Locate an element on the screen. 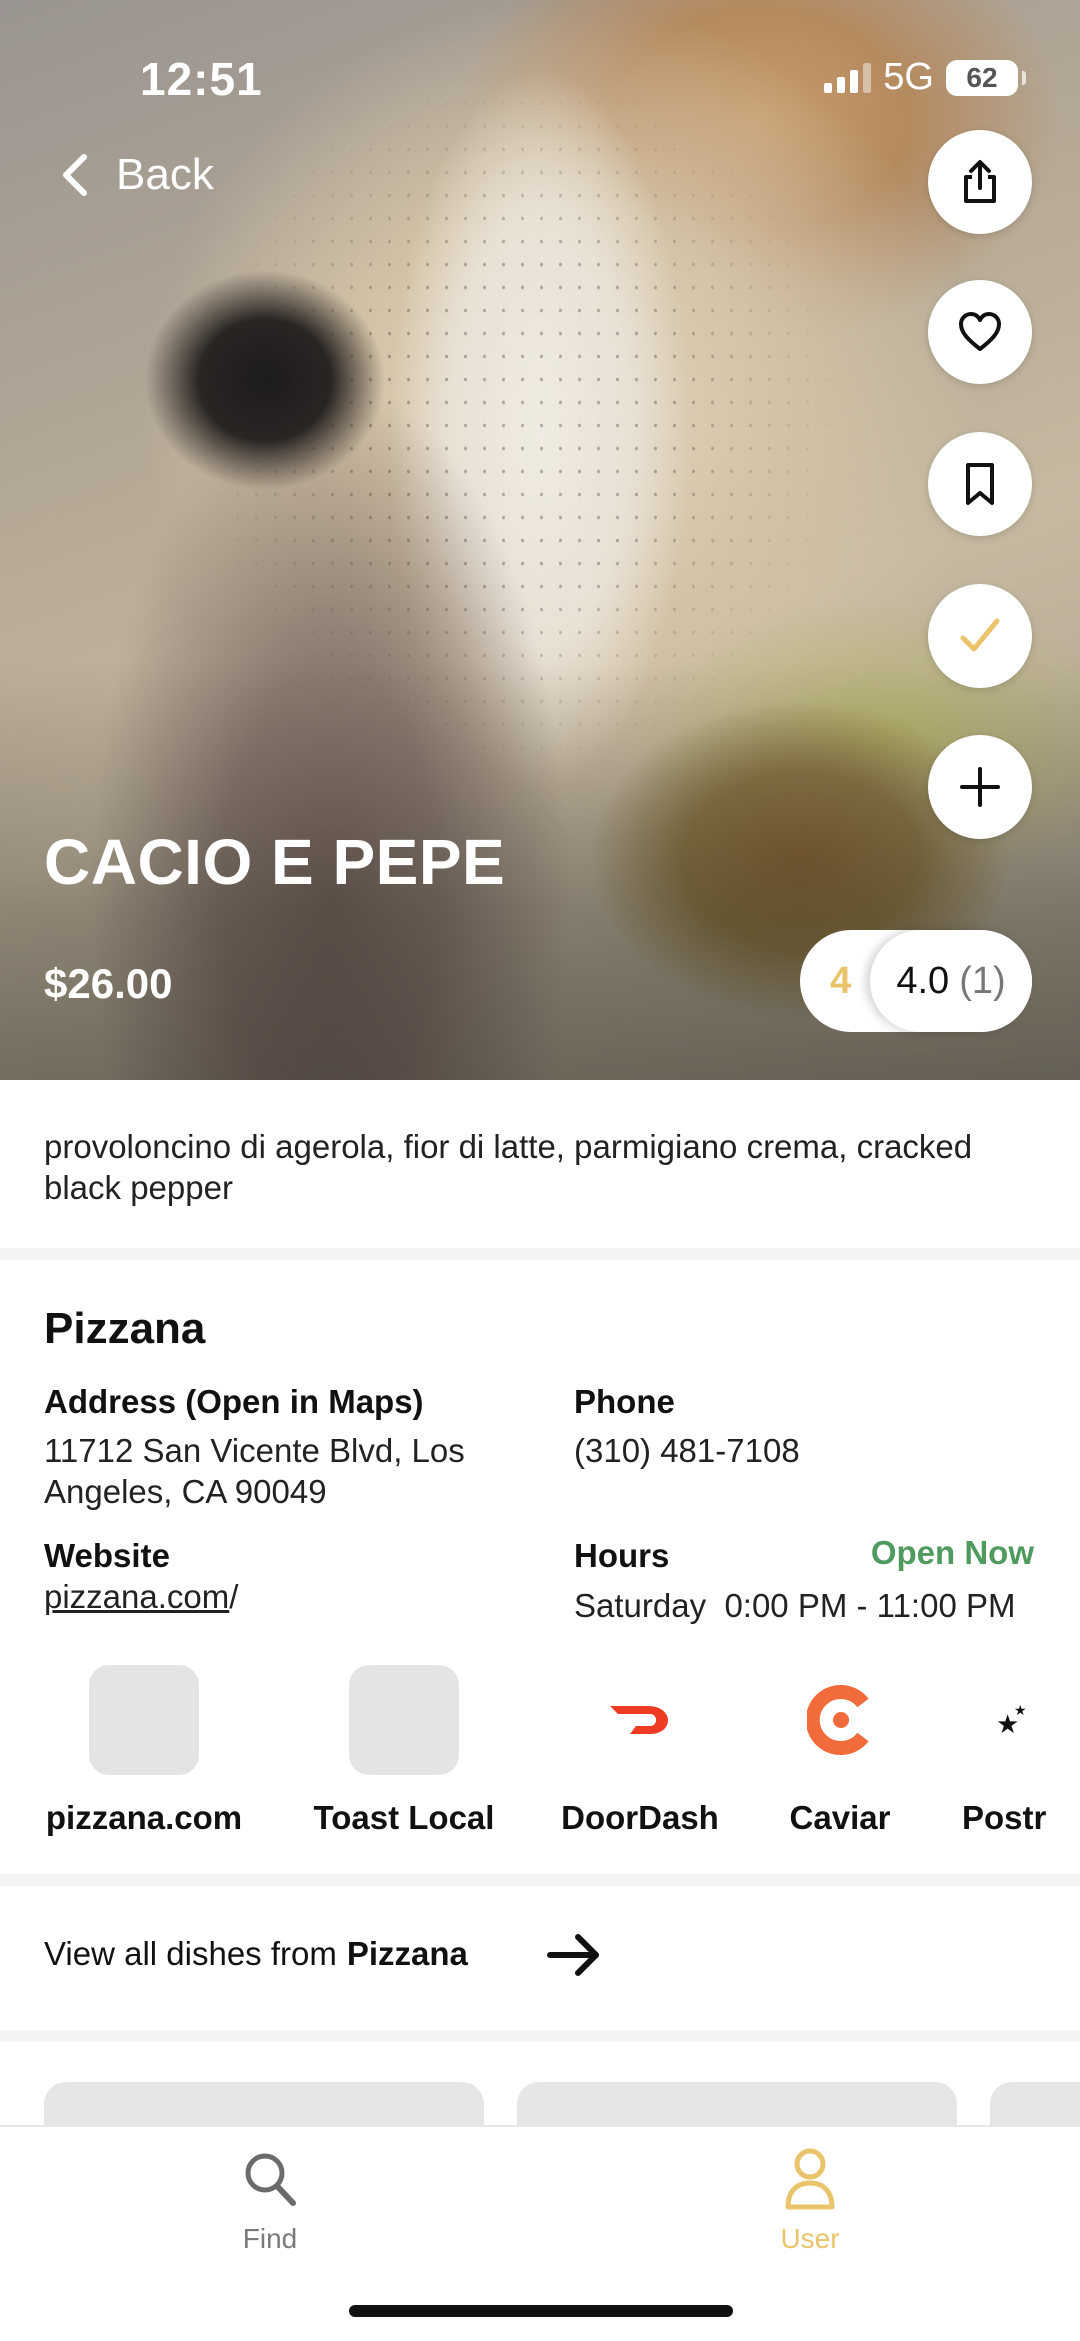 Image resolution: width=1080 pixels, height=2341 pixels. service-name: DoorDash is located at coordinates (640, 1817).